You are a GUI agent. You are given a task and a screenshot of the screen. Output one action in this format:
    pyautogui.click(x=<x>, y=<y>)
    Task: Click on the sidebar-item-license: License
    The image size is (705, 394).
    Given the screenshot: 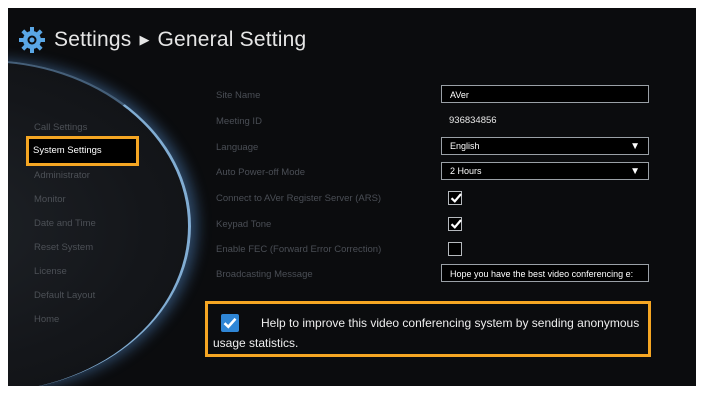 What is the action you would take?
    pyautogui.click(x=87, y=272)
    